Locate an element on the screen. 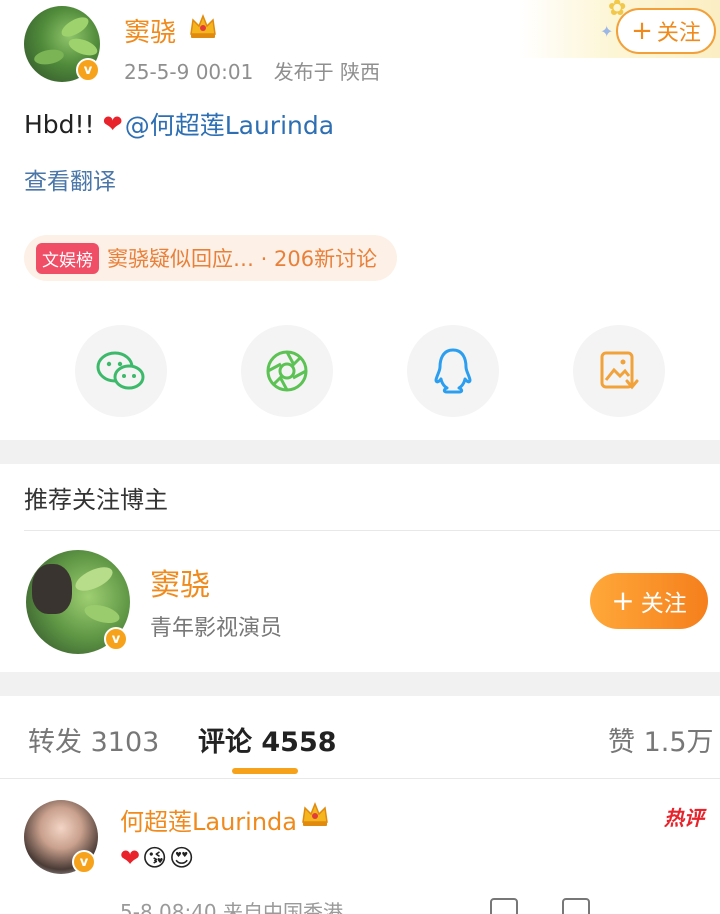 The image size is (720, 914). comment-text: ❤ 😘 😍 is located at coordinates (157, 858).